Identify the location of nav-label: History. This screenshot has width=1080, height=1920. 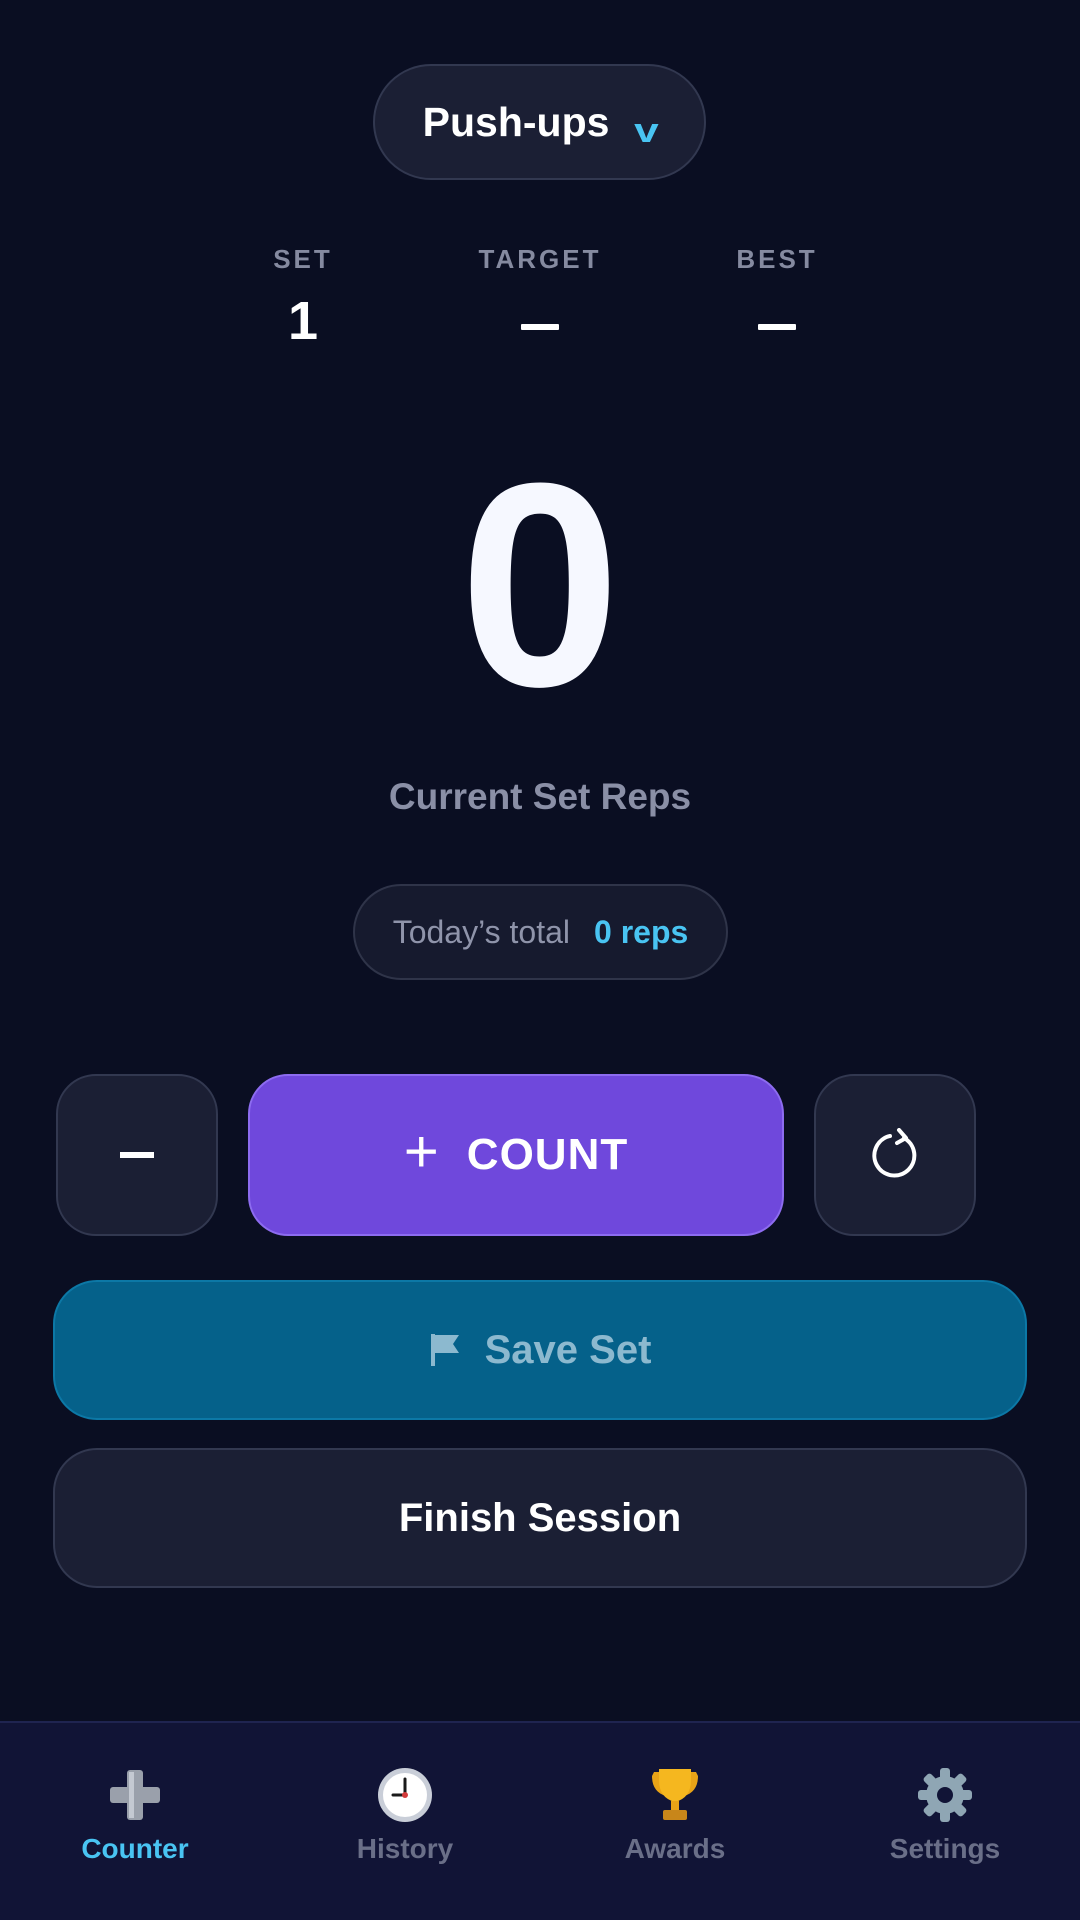
(405, 1848).